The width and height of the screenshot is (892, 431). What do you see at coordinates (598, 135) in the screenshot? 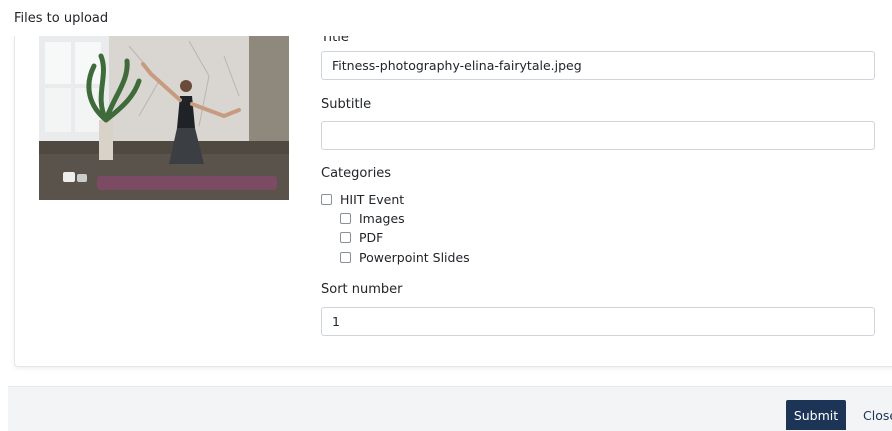
I see `subtitle-input` at bounding box center [598, 135].